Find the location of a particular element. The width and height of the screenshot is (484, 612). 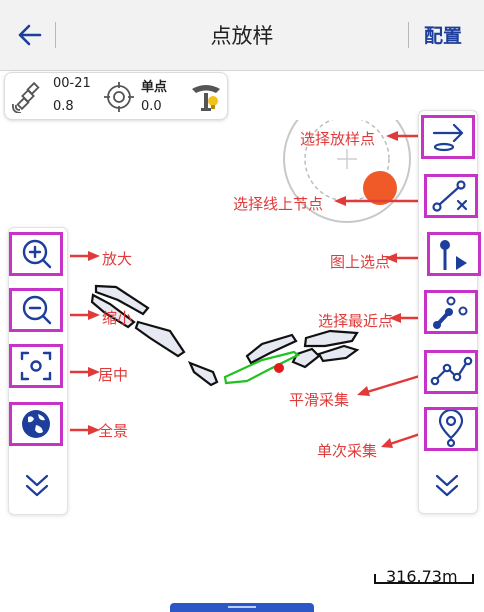

center-focus-icon is located at coordinates (36, 366).